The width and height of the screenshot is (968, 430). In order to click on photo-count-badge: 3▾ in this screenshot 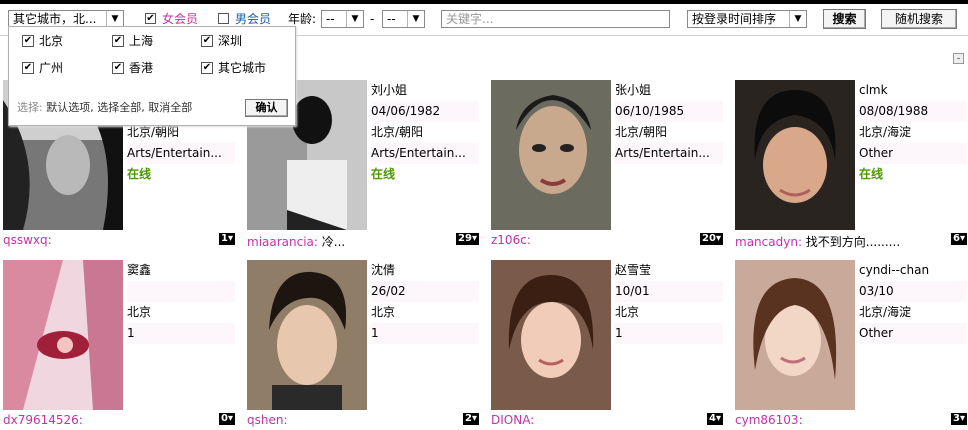, I will do `click(959, 419)`.